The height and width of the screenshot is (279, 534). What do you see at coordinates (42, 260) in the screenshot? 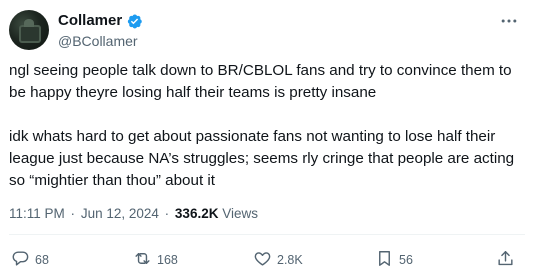
I see `reply-count: 68` at bounding box center [42, 260].